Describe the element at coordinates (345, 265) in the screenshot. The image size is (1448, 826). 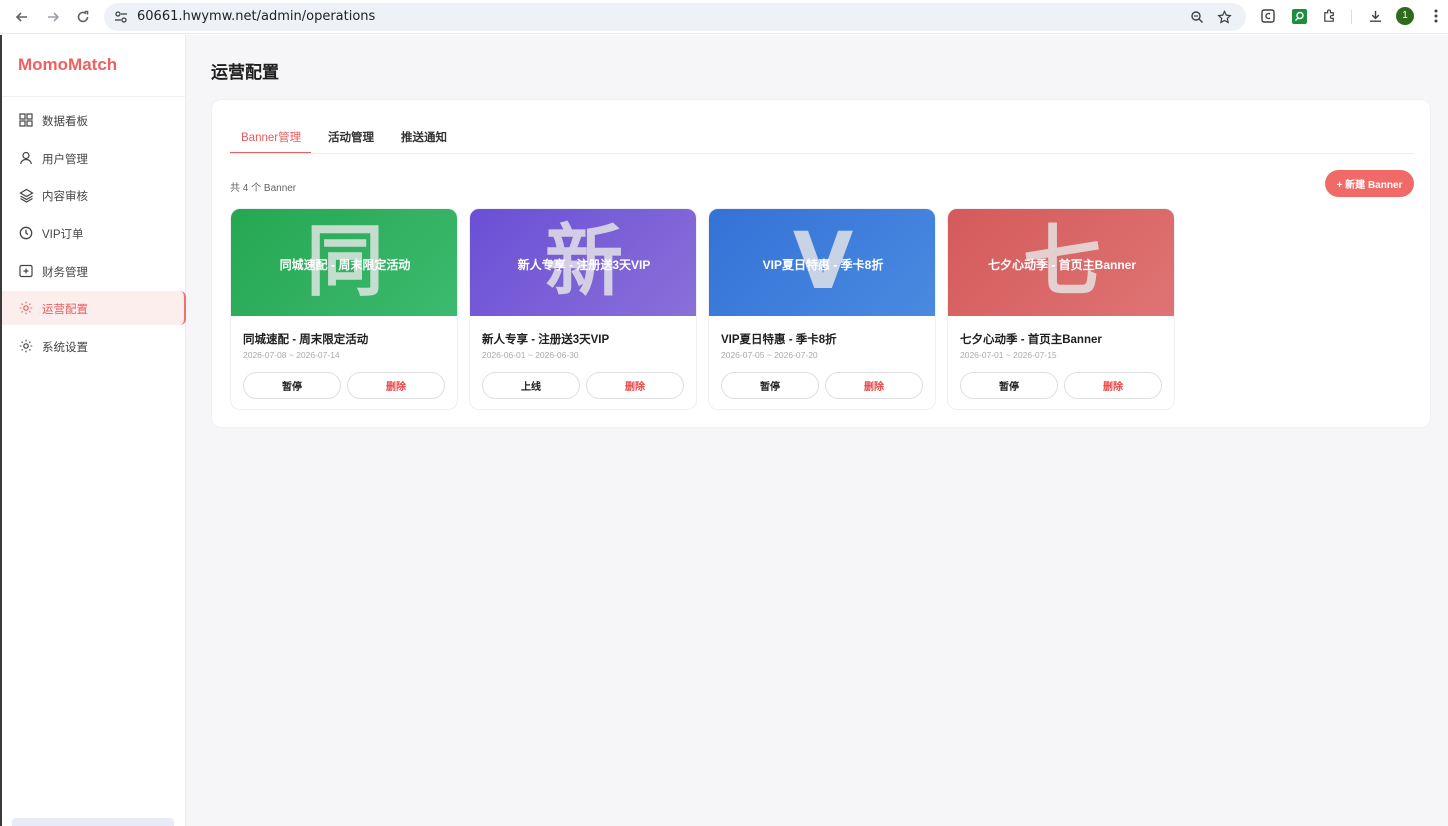
I see `banner-caption: 同城速配 - 周末限定活动` at that location.